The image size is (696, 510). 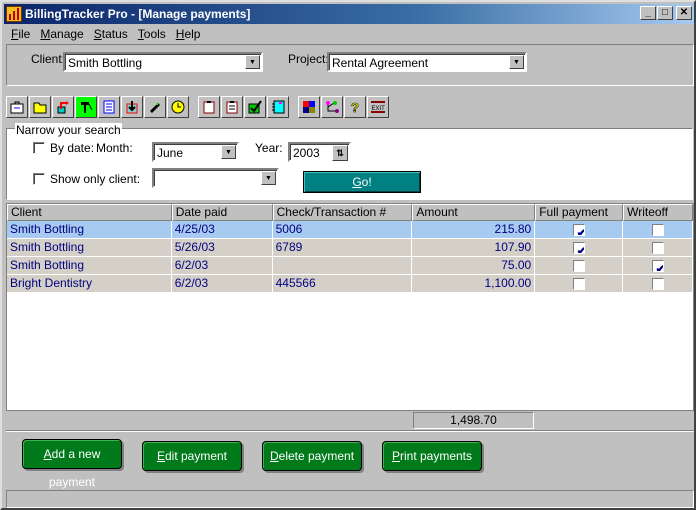 I want to click on cell-writeoff, so click(x=658, y=230).